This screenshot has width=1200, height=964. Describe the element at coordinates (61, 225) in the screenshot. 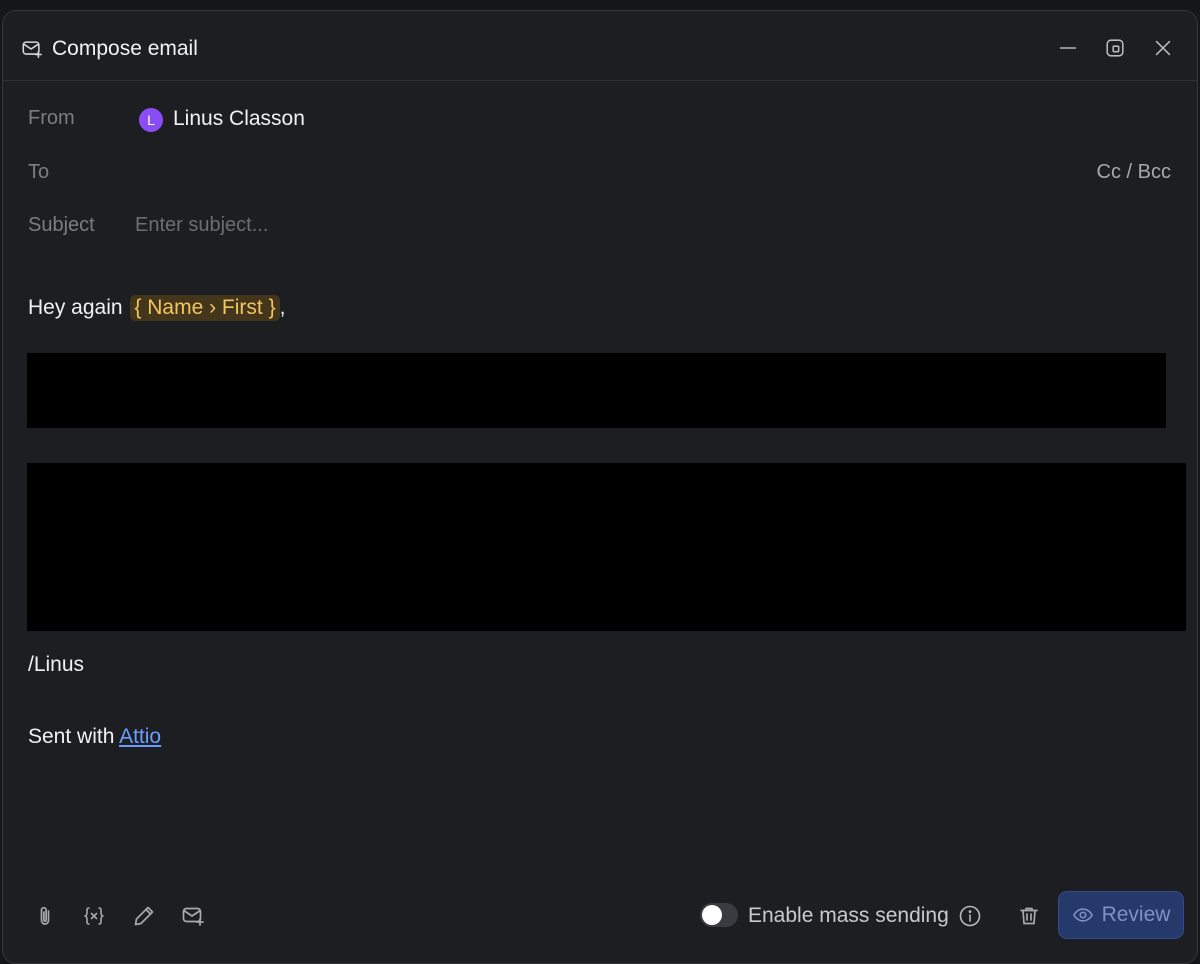

I see `subject-label: Subject` at that location.